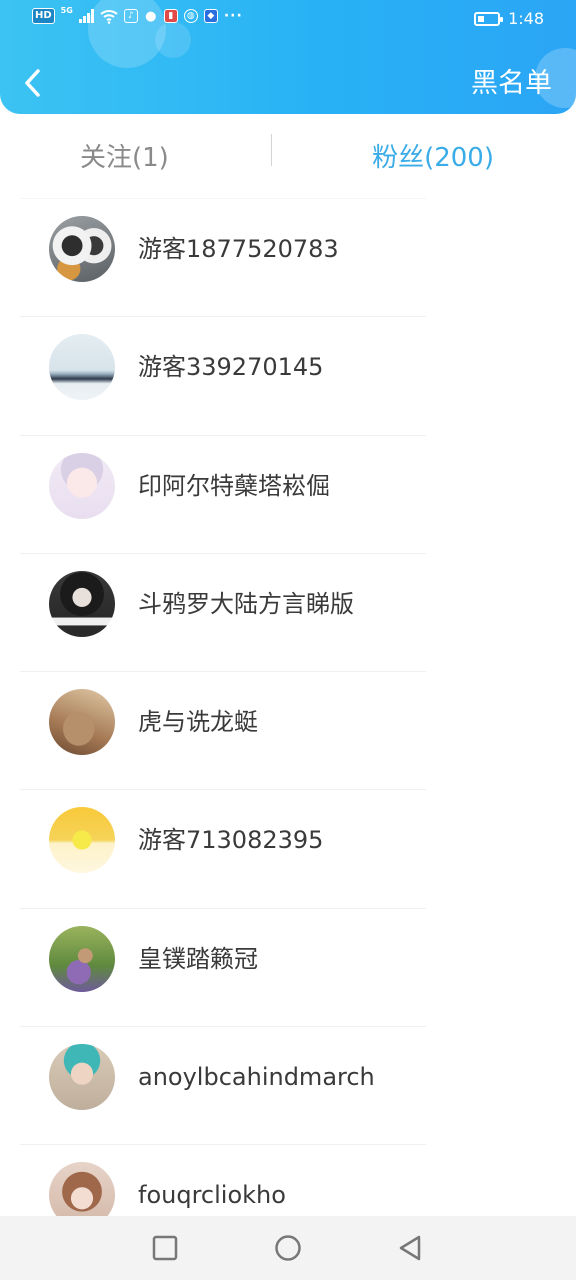 The height and width of the screenshot is (1280, 576). I want to click on list-item: 皇镤踏籁冠, so click(223, 966).